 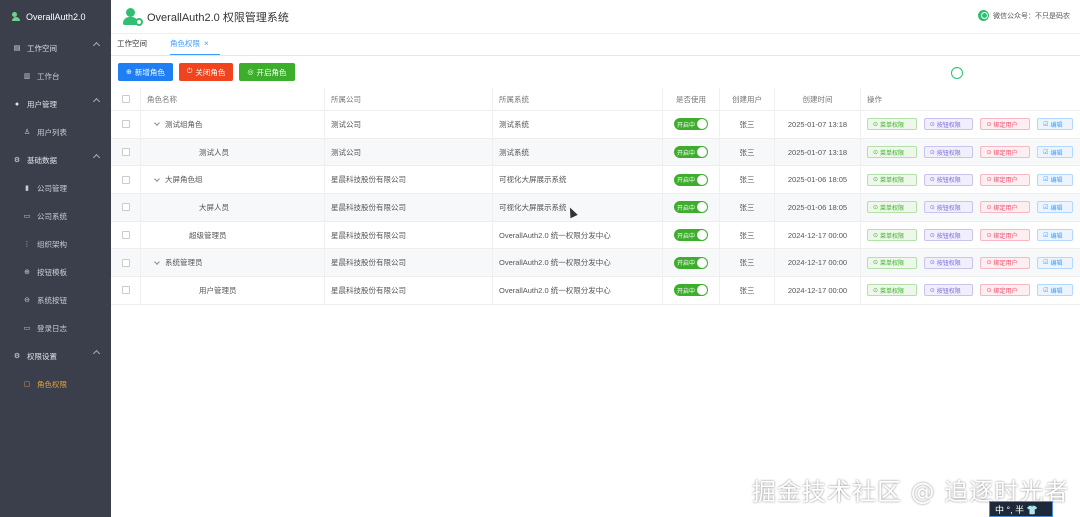 What do you see at coordinates (55, 17) in the screenshot?
I see `logo: OverallAuth2.0` at bounding box center [55, 17].